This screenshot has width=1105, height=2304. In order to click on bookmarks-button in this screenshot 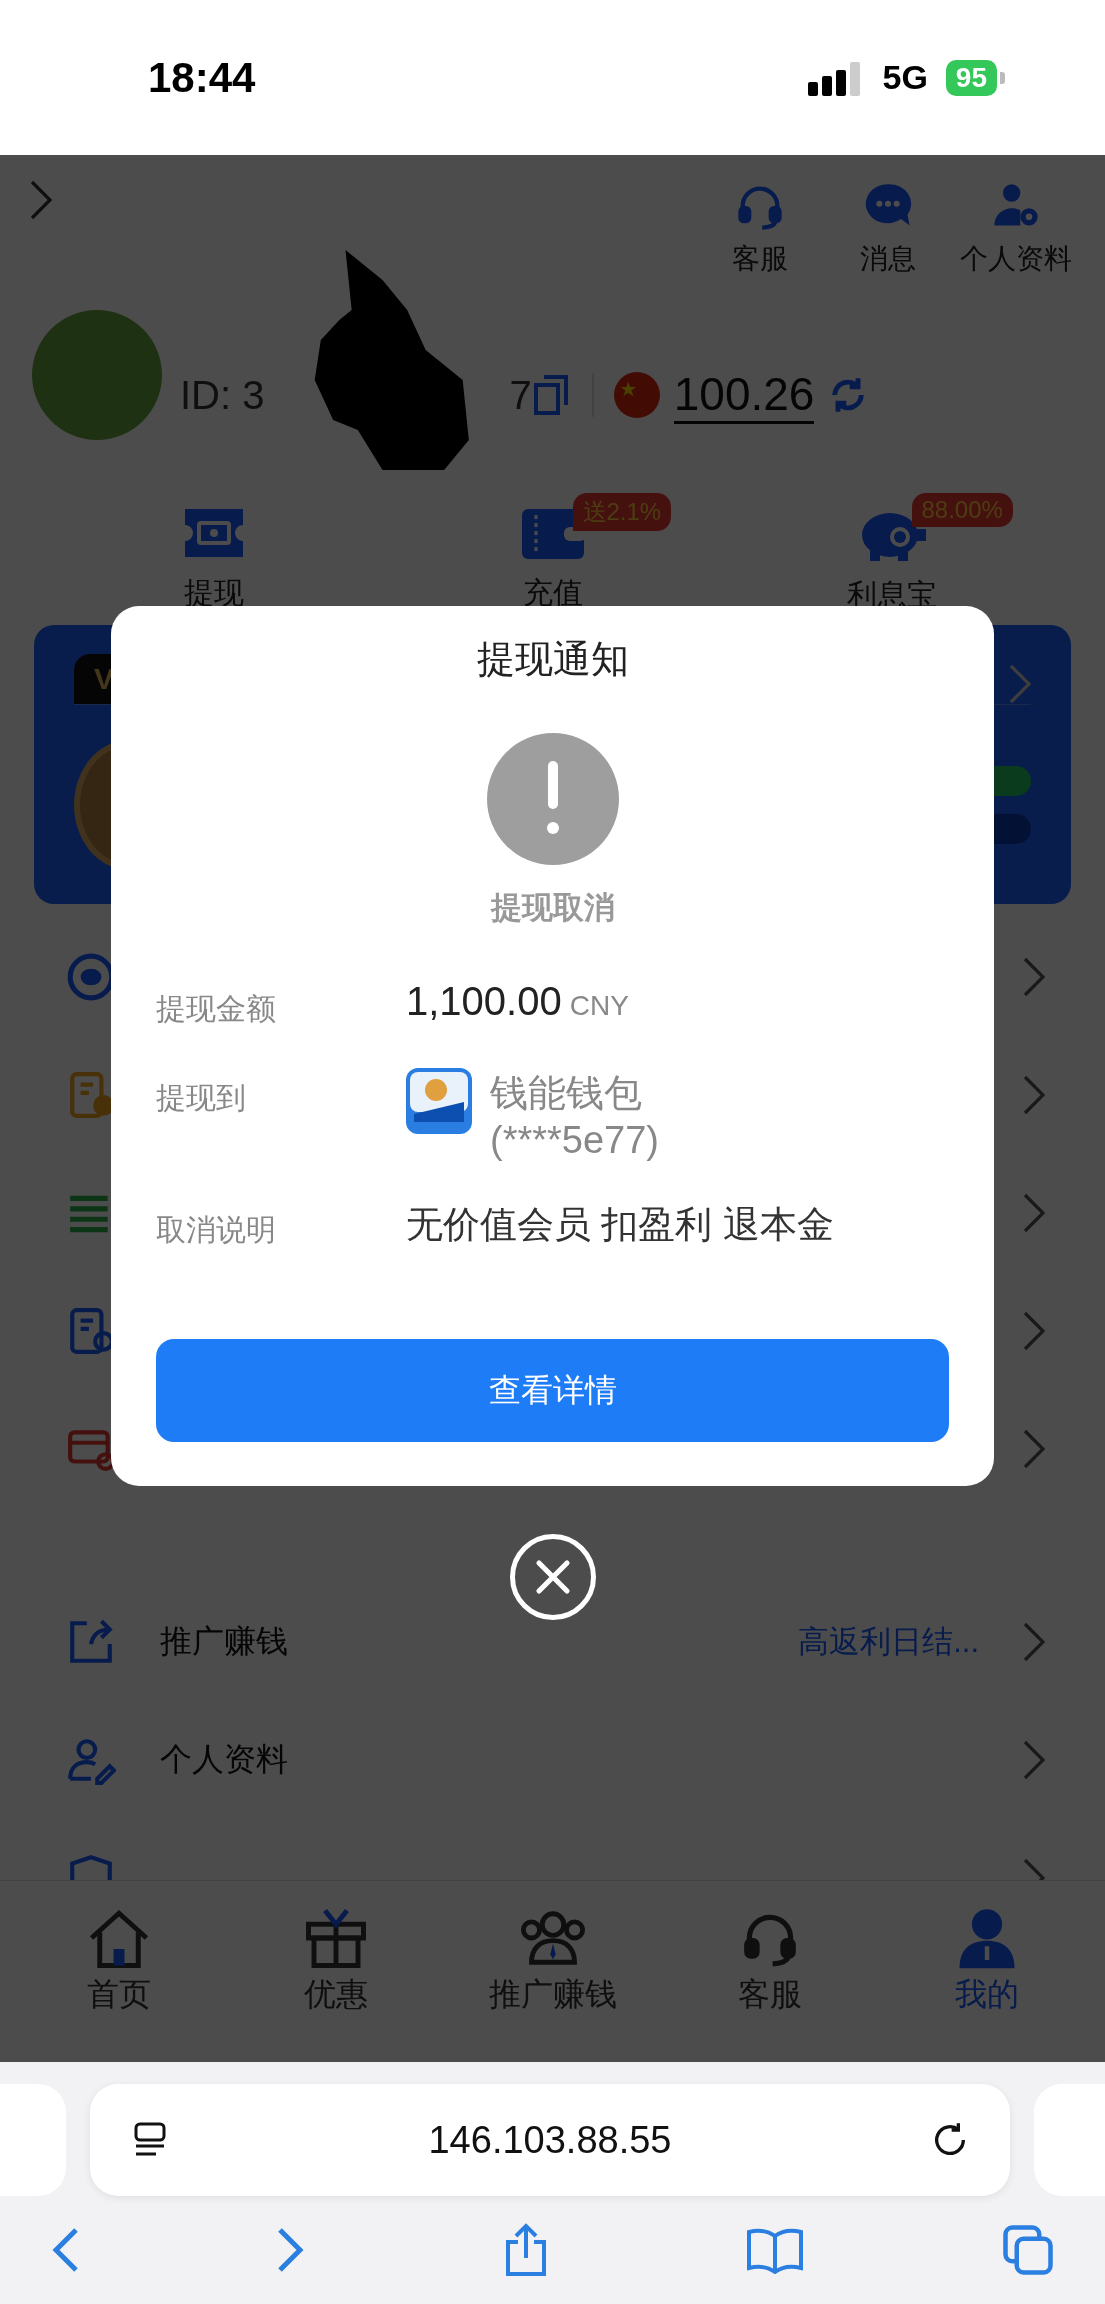, I will do `click(775, 2250)`.